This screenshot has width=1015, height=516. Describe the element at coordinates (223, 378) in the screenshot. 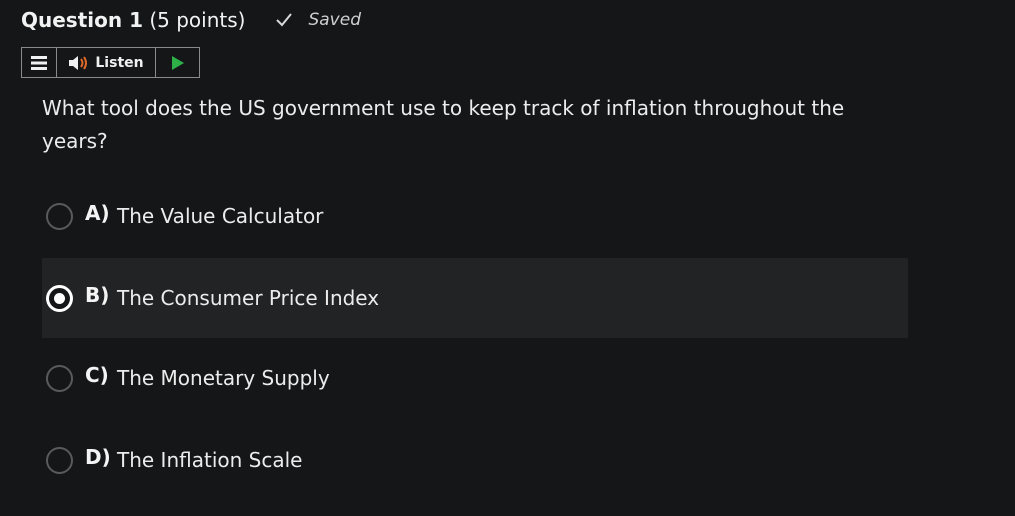

I see `option-c-text: The Monetary Supply` at that location.